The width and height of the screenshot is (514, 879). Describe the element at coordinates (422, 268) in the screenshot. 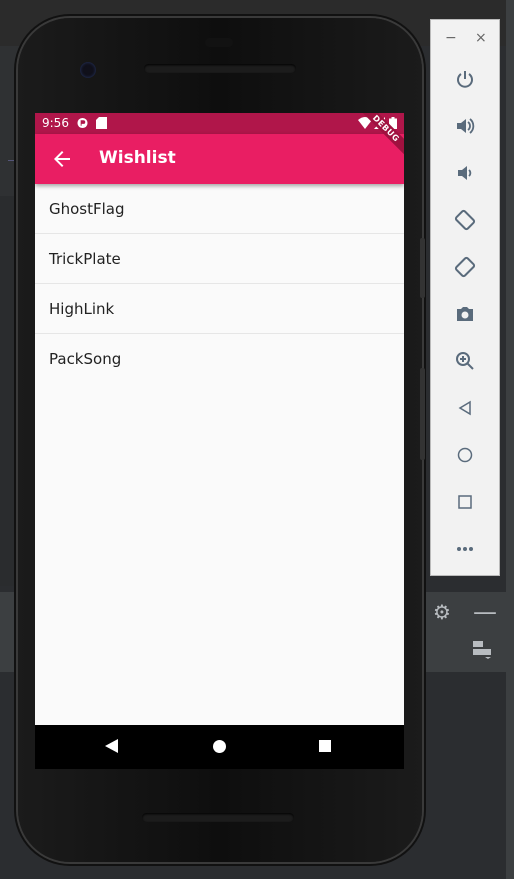

I see `device-power-button` at that location.